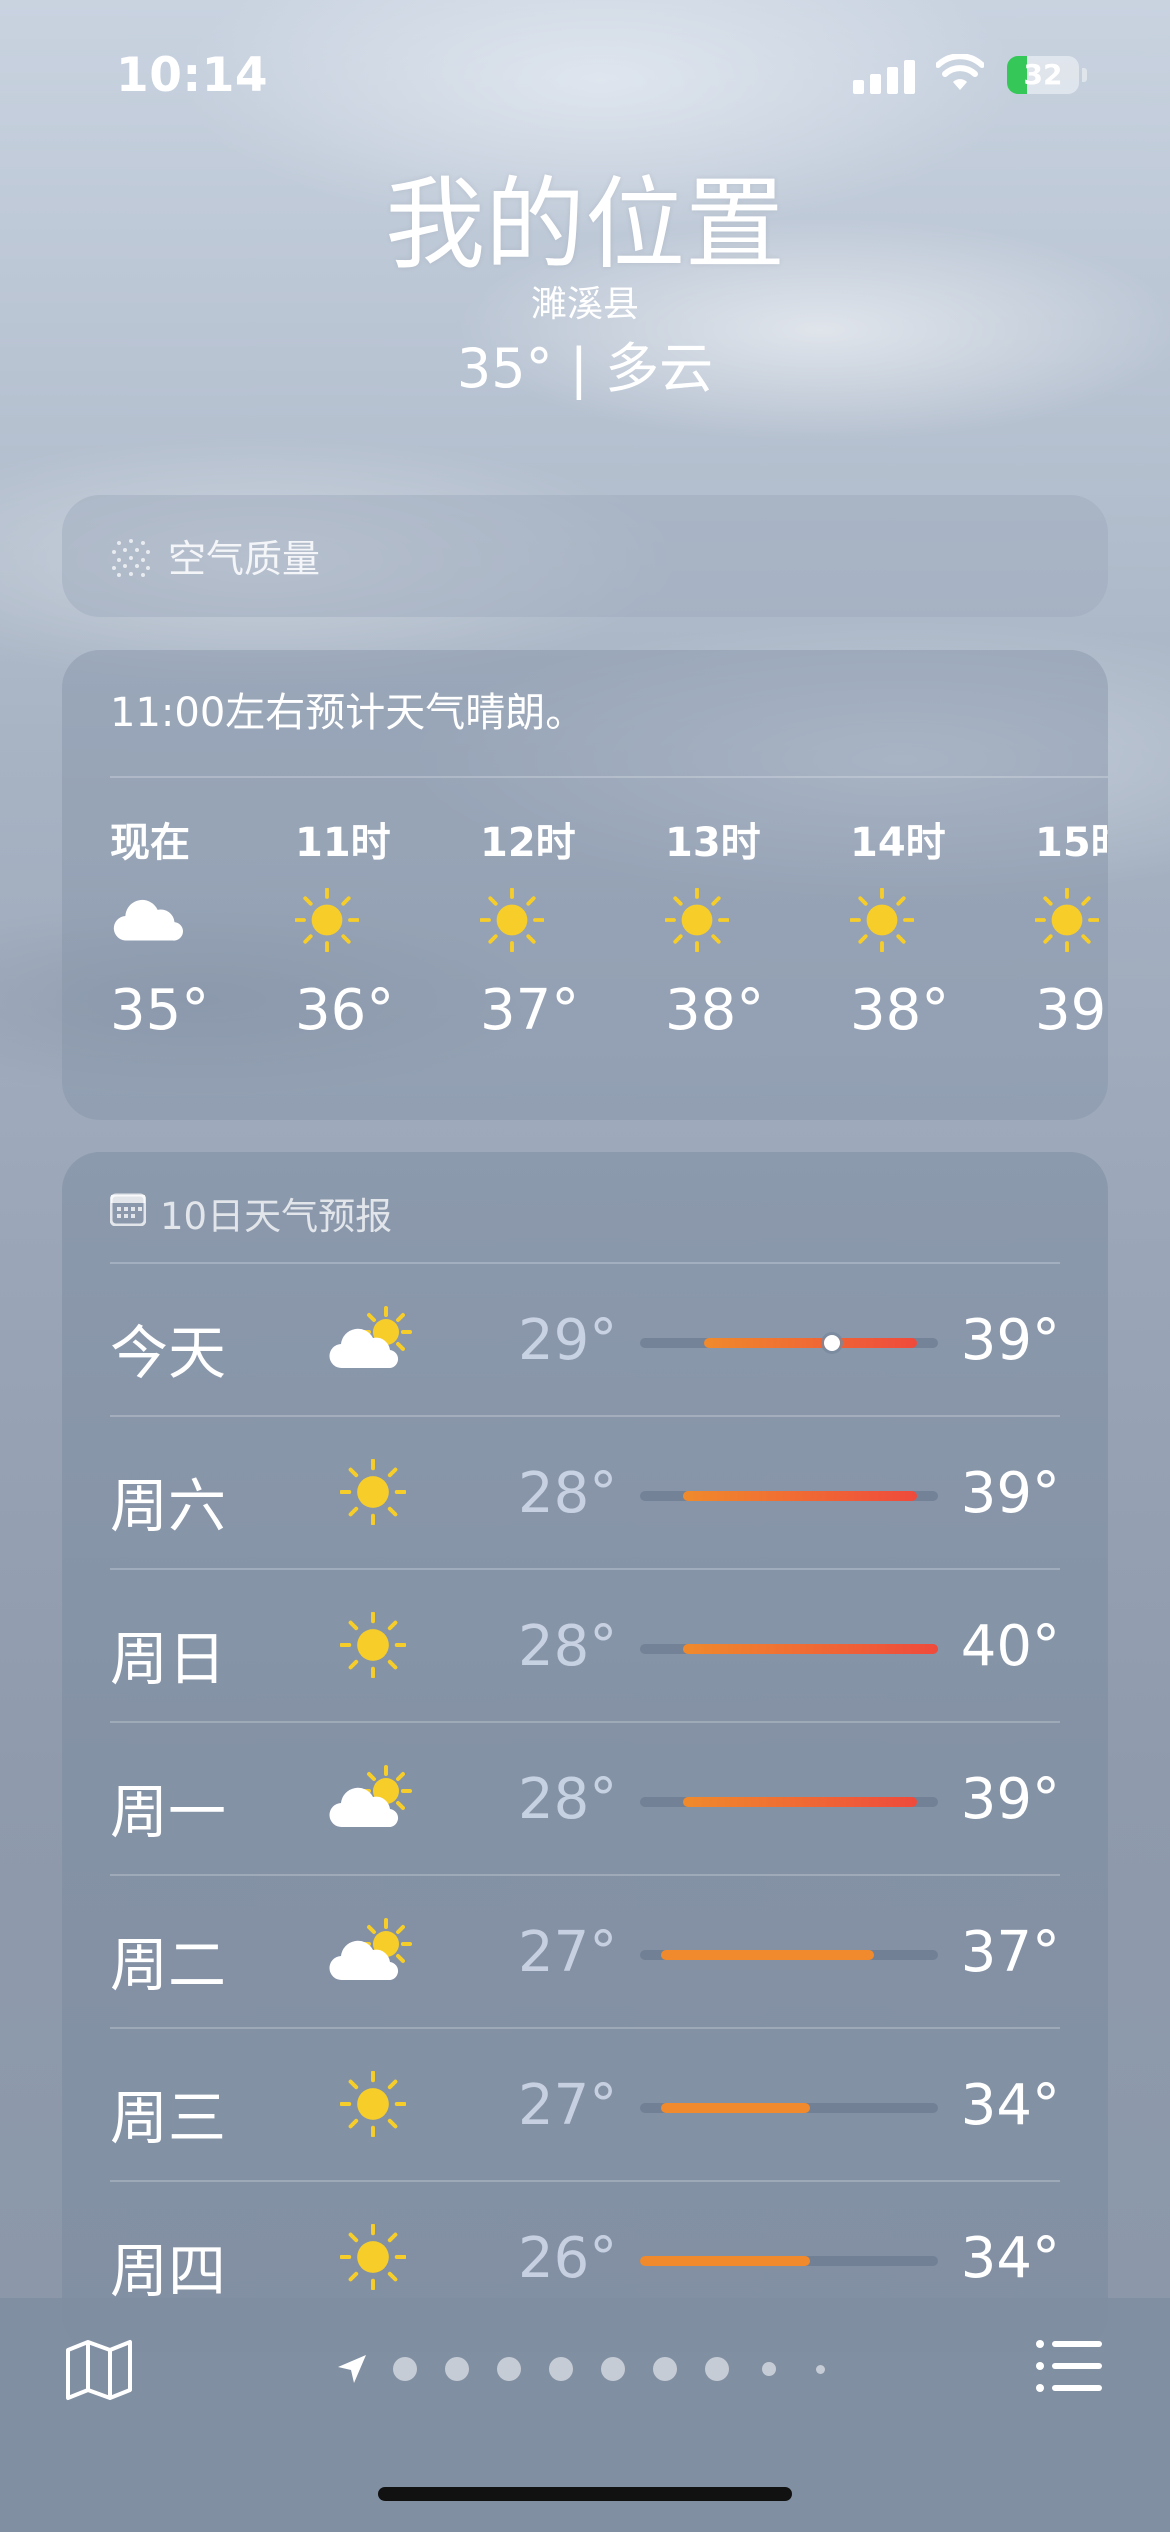  I want to click on hour-item: 13时 38°, so click(757, 926).